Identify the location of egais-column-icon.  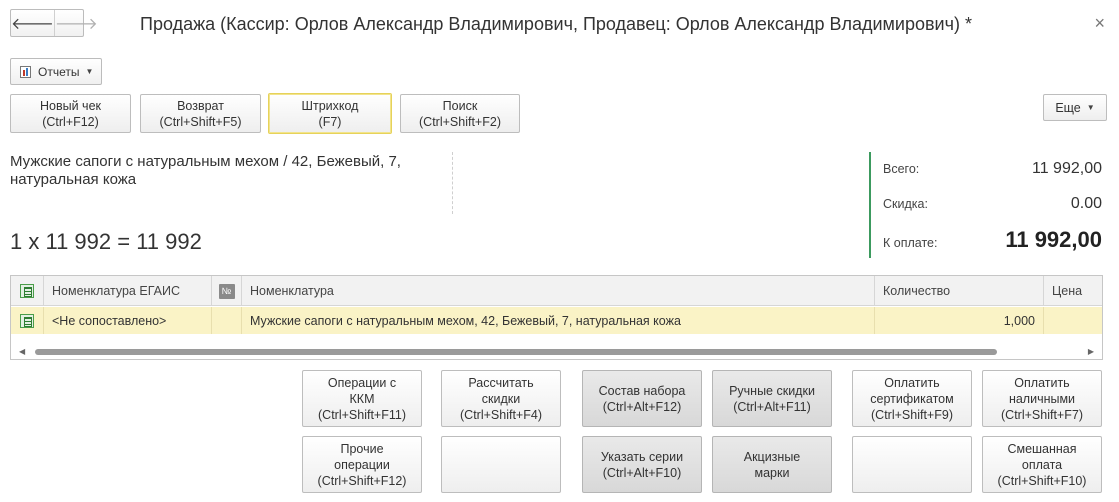
(27, 291).